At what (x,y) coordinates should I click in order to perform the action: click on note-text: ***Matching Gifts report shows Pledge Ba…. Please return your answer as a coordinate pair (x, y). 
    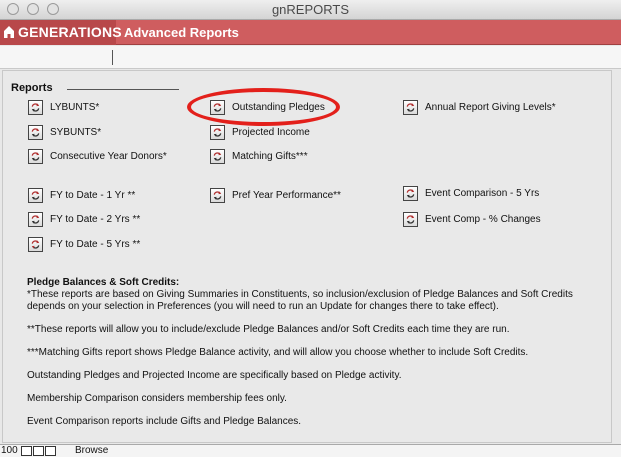
    Looking at the image, I should click on (278, 352).